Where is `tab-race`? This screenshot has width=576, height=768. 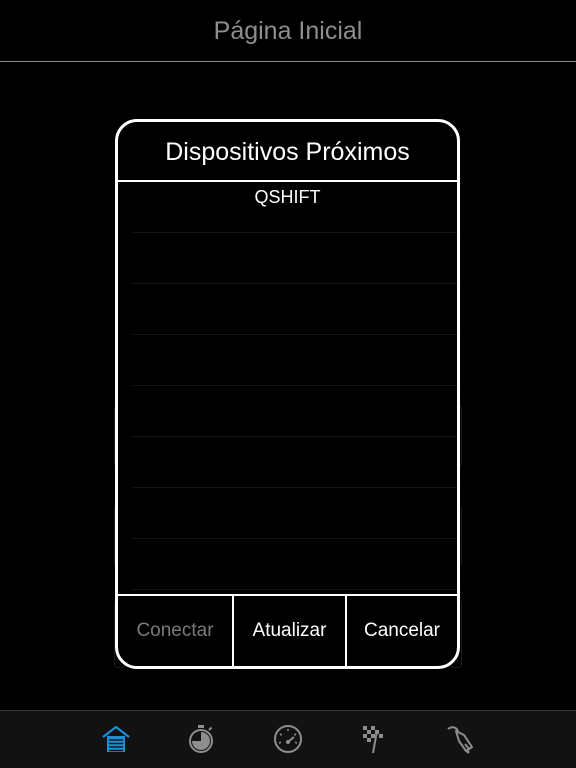 tab-race is located at coordinates (373, 739).